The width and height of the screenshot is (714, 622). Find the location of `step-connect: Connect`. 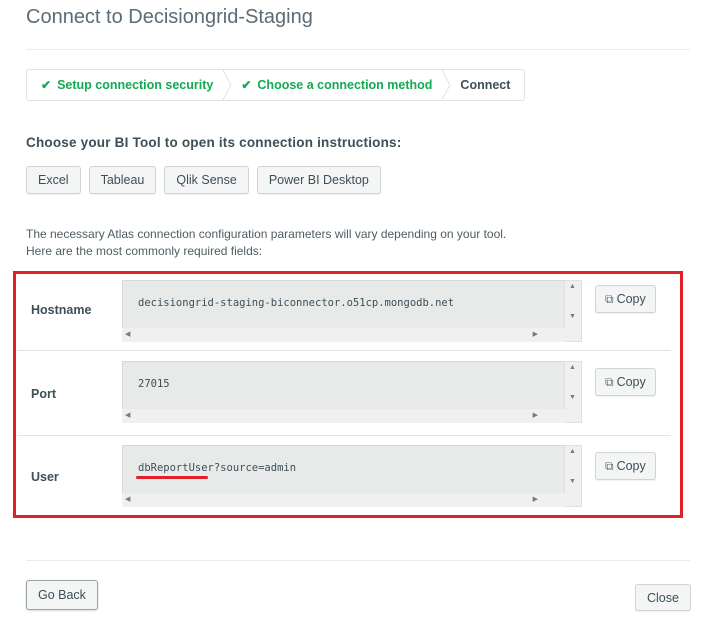

step-connect: Connect is located at coordinates (485, 85).